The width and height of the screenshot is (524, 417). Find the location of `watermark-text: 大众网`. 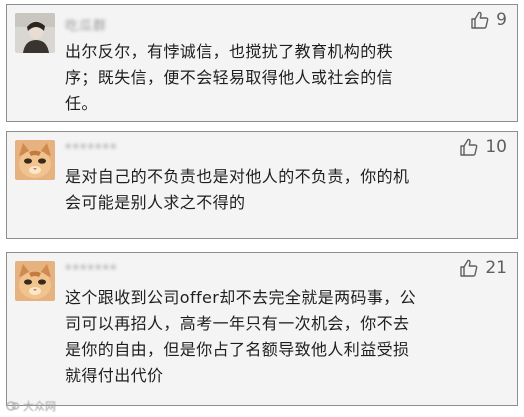

watermark-text: 大众网 is located at coordinates (39, 406).